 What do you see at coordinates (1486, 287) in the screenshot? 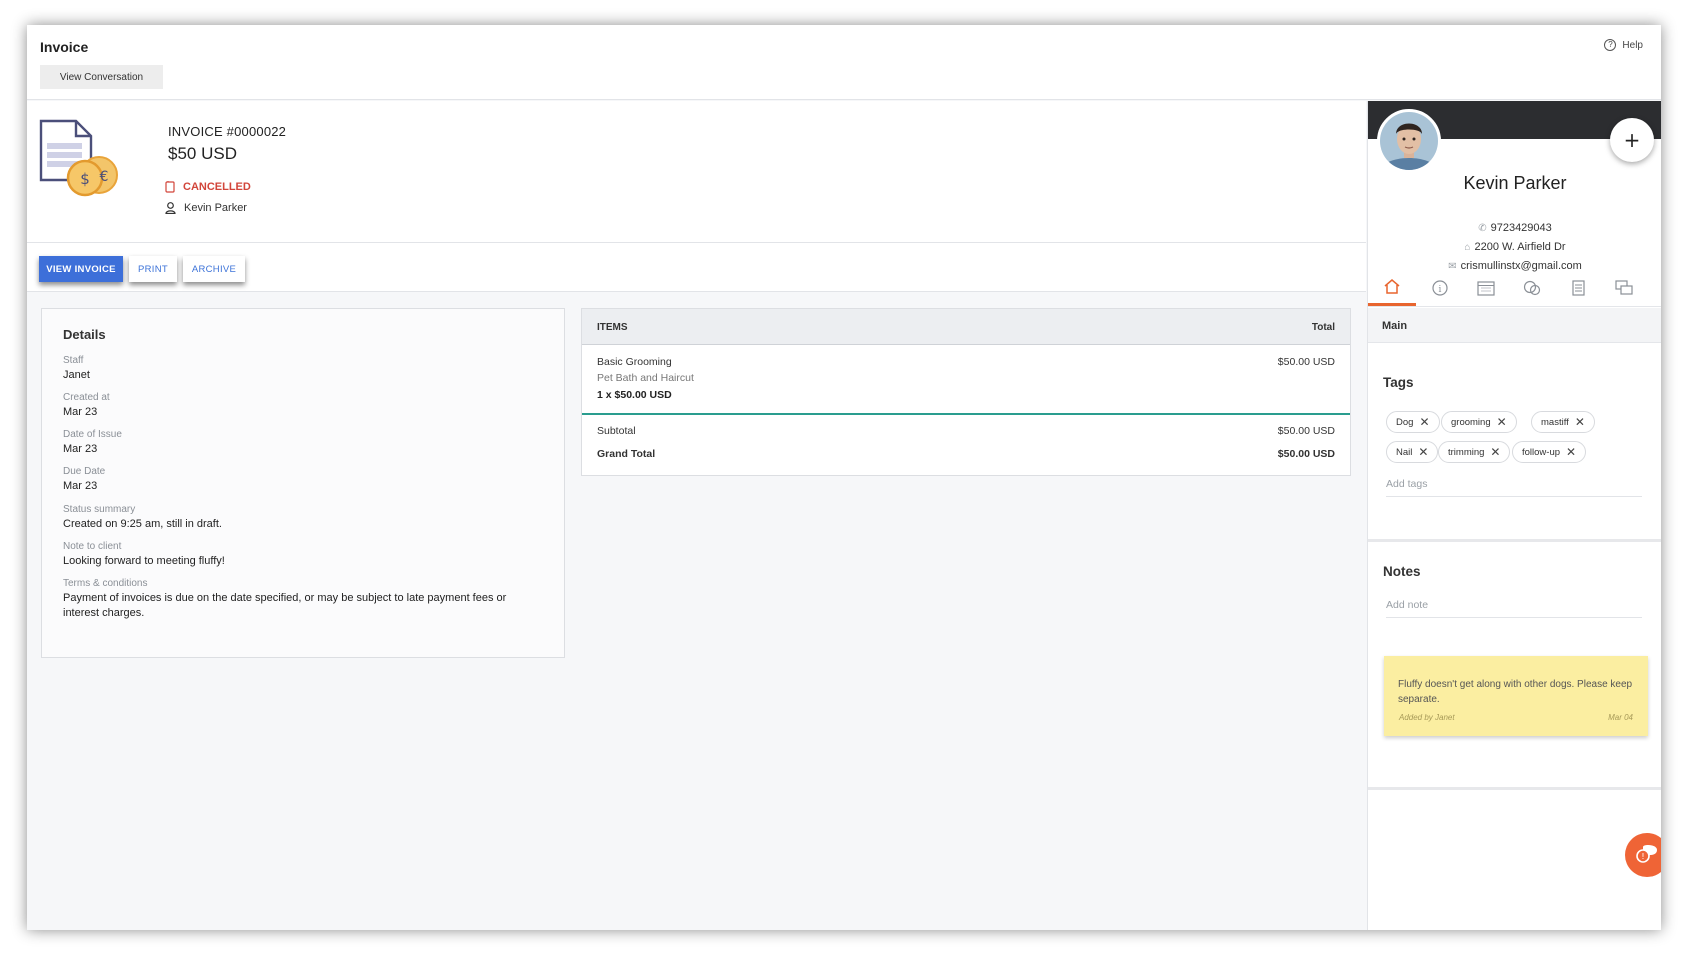
I see `calendar-icon` at bounding box center [1486, 287].